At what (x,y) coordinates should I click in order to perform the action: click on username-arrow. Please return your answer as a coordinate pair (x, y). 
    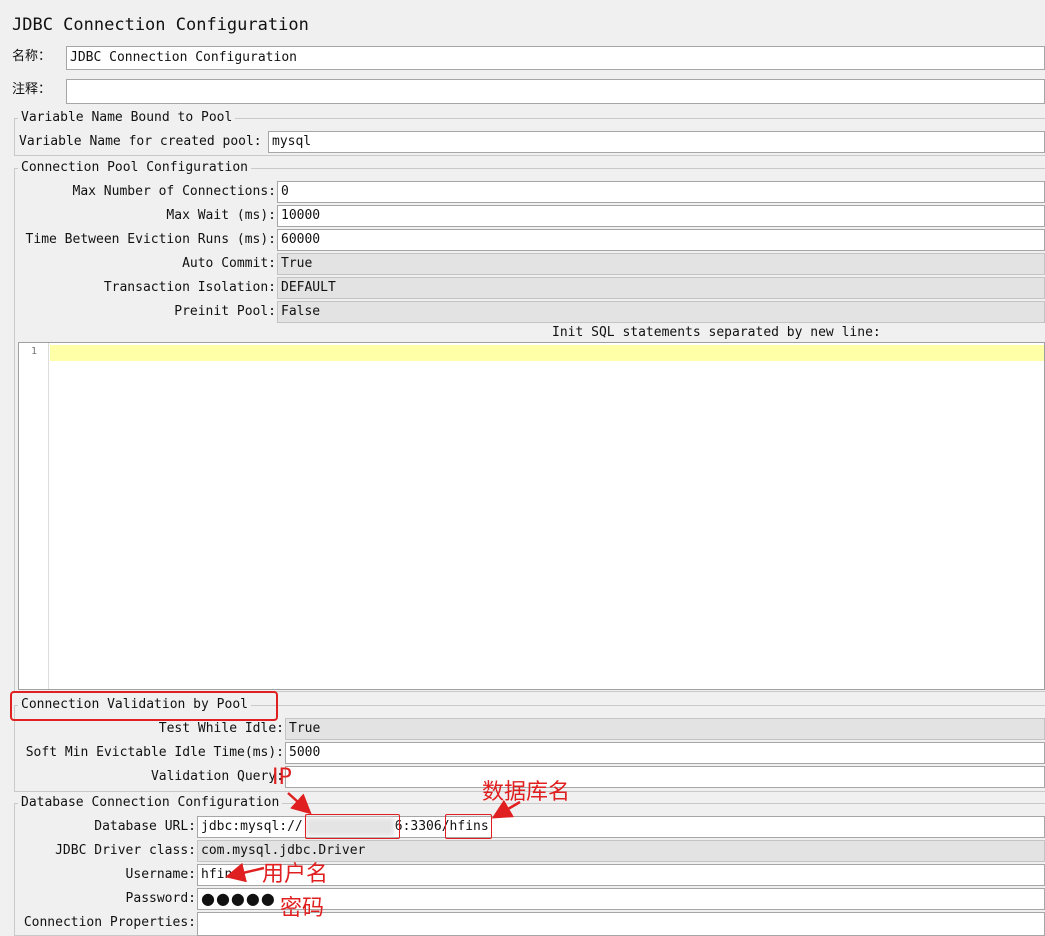
    Looking at the image, I should click on (245, 872).